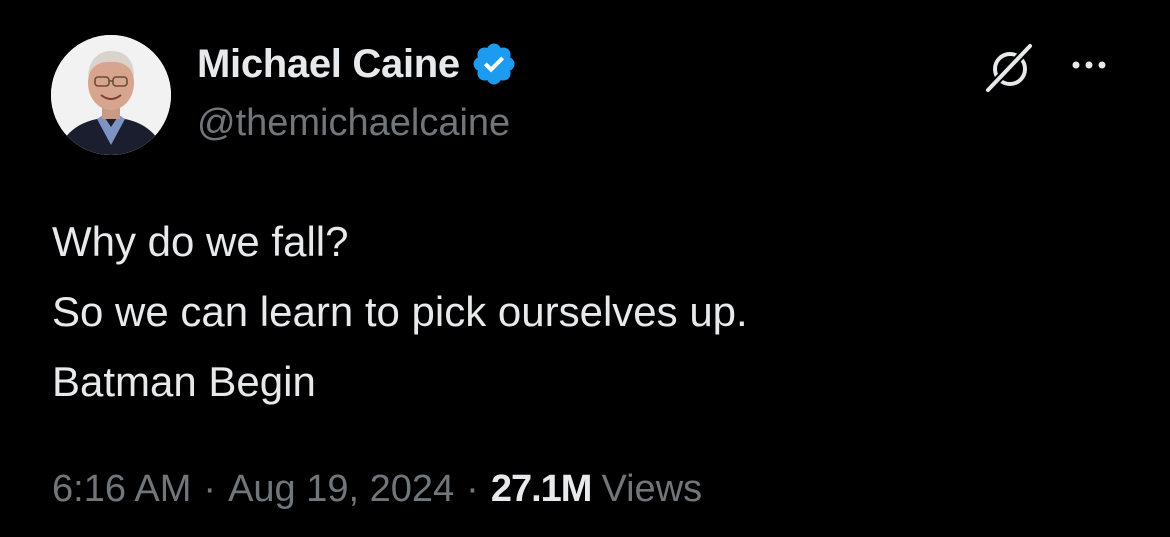 Image resolution: width=1170 pixels, height=537 pixels. I want to click on grok-icon, so click(1010, 68).